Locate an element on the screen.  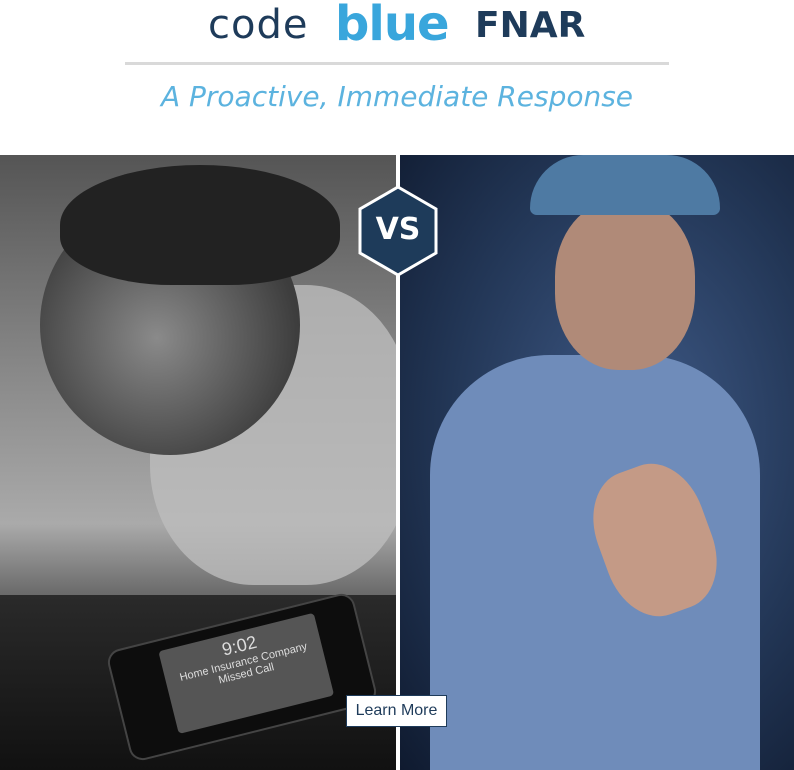
divider-rule is located at coordinates (397, 63).